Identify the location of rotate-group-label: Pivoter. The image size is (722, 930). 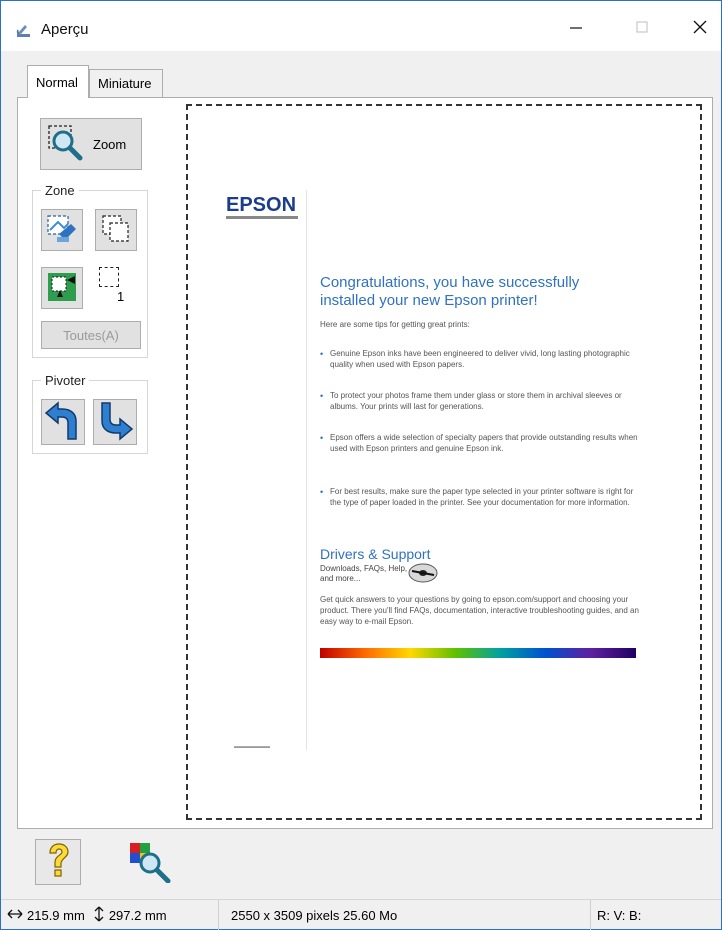
(65, 380).